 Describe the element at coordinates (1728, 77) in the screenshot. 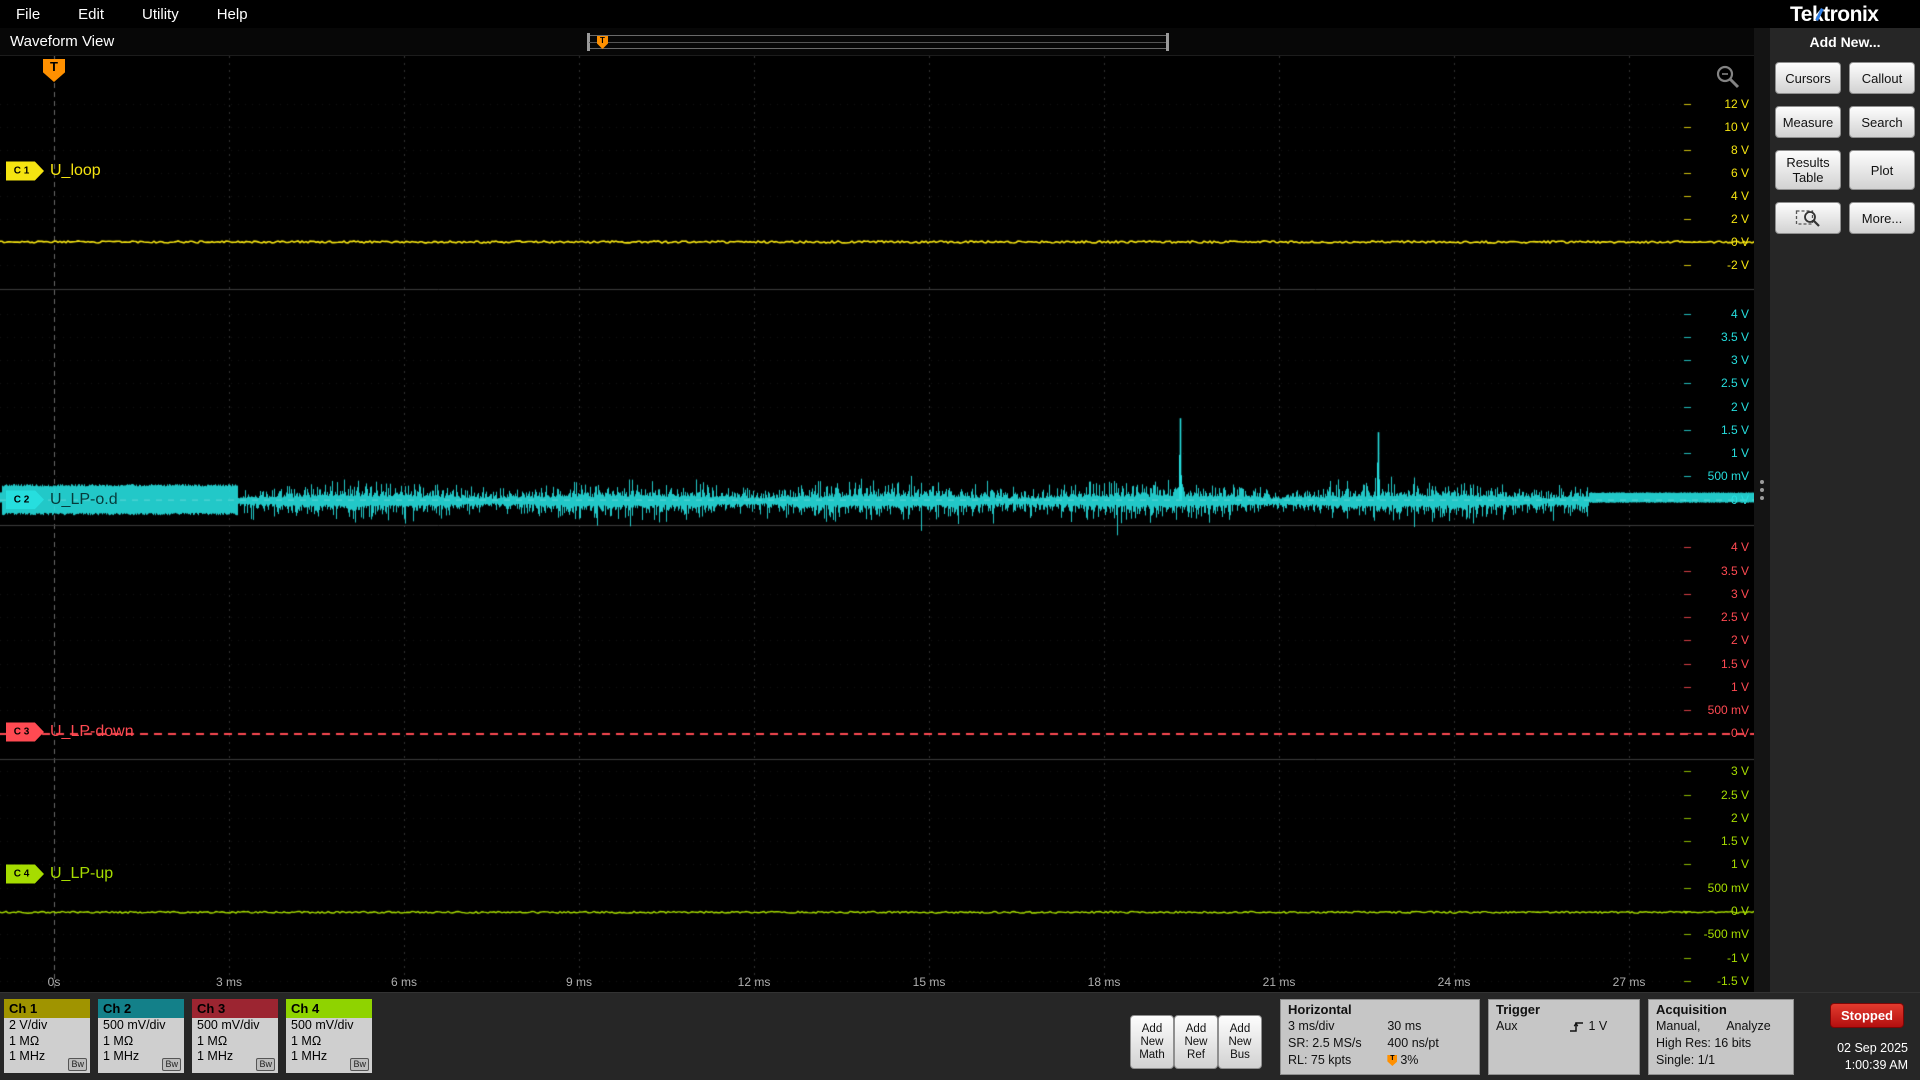

I see `zoom-icon` at that location.